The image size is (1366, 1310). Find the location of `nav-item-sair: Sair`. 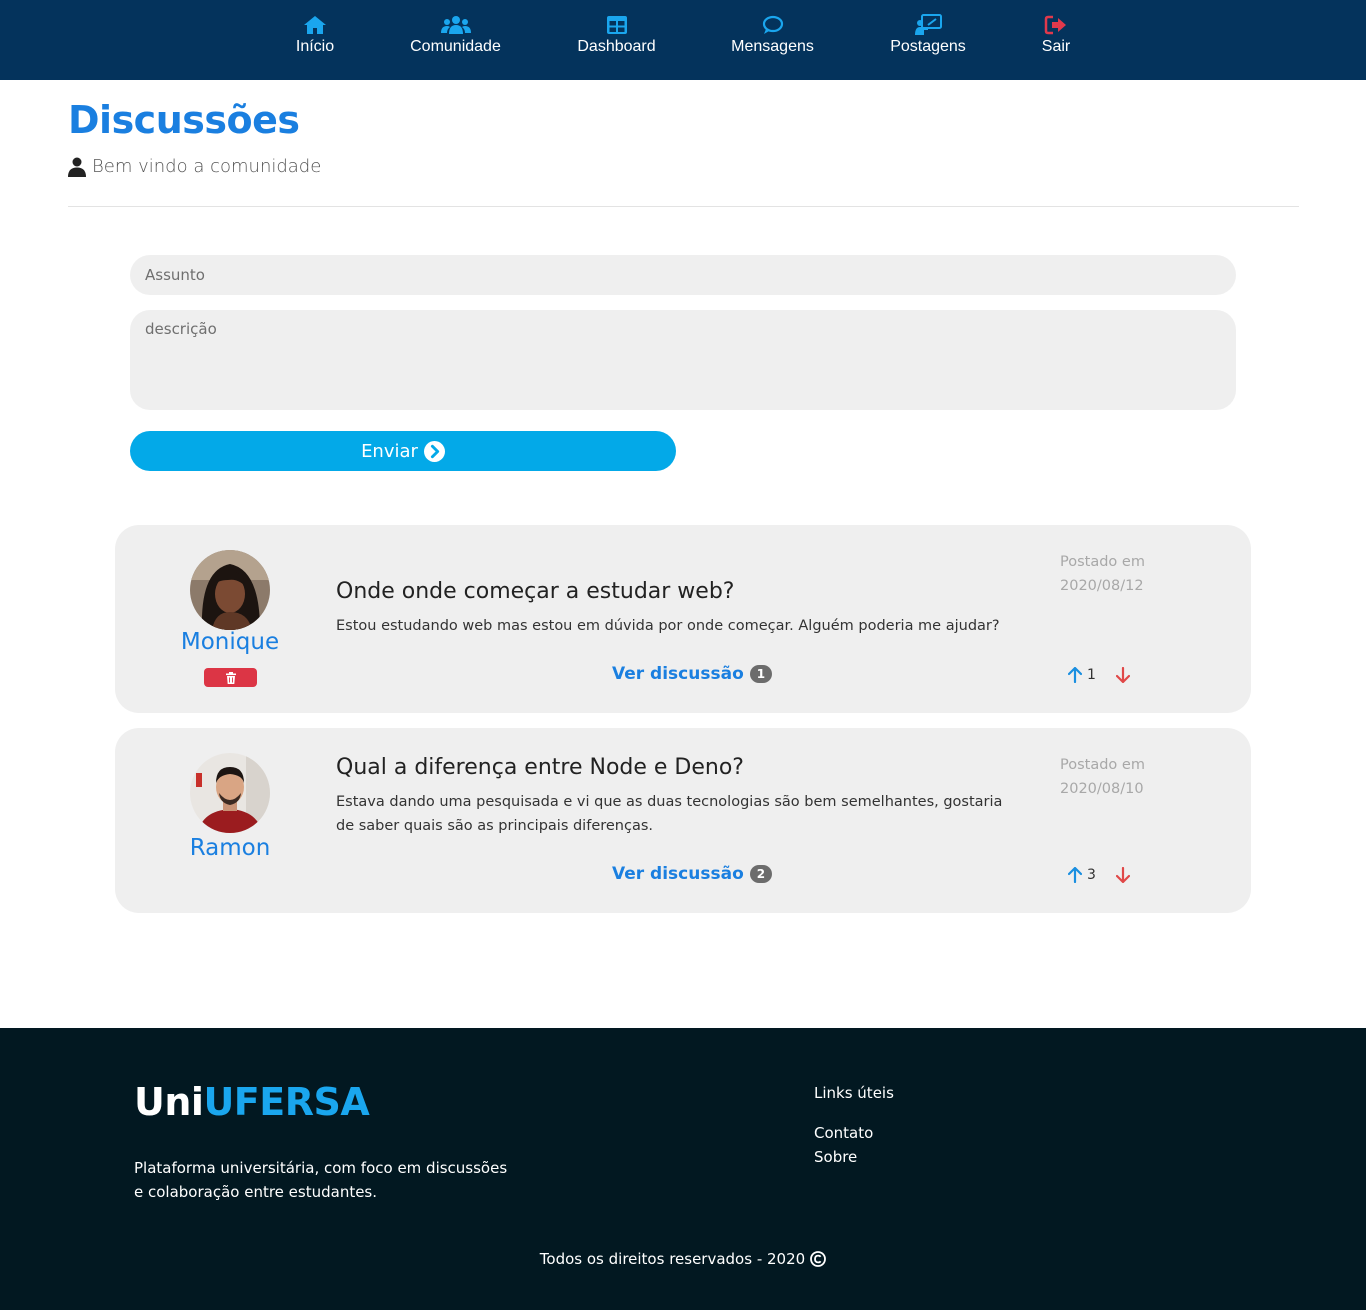

nav-item-sair: Sair is located at coordinates (1056, 41).